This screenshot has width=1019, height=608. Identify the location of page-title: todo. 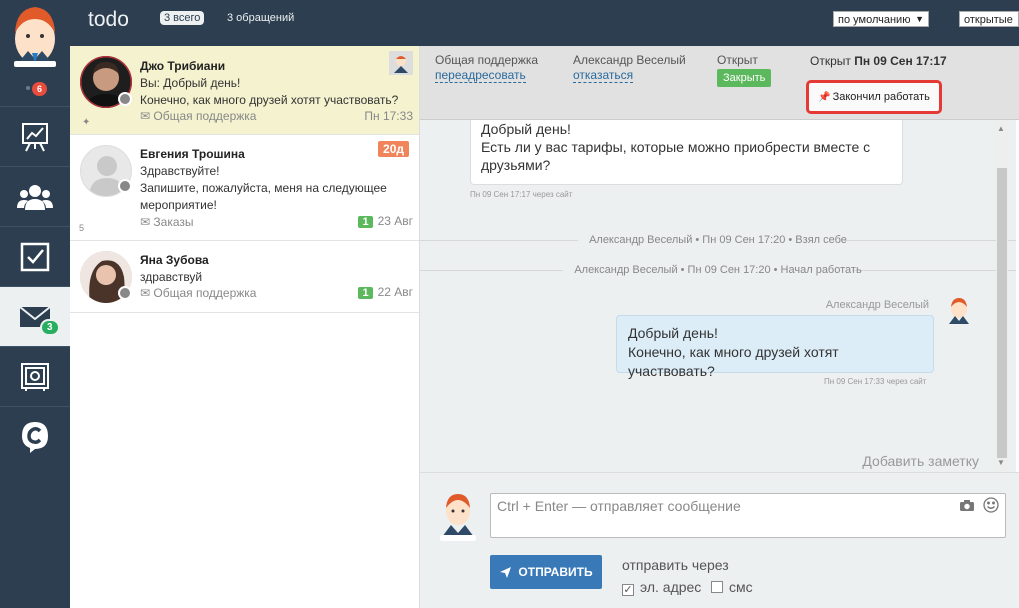
(108, 19).